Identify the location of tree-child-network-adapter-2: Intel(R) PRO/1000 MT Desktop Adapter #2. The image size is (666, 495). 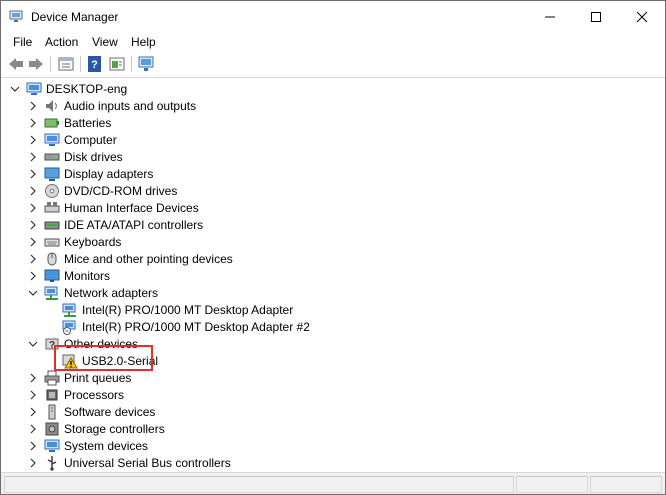
(171, 327).